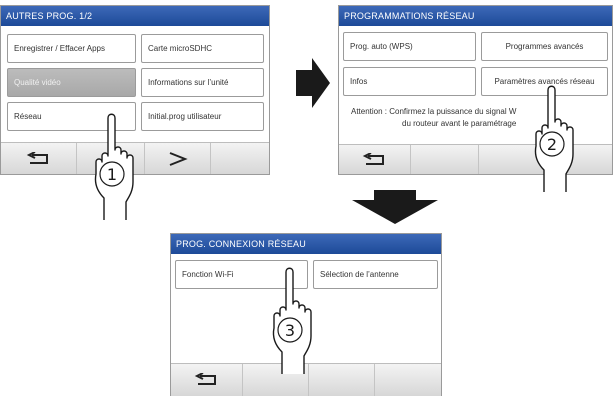 The height and width of the screenshot is (396, 616). Describe the element at coordinates (459, 123) in the screenshot. I see `attention-line-2: du routeur avant le paramétrage` at that location.